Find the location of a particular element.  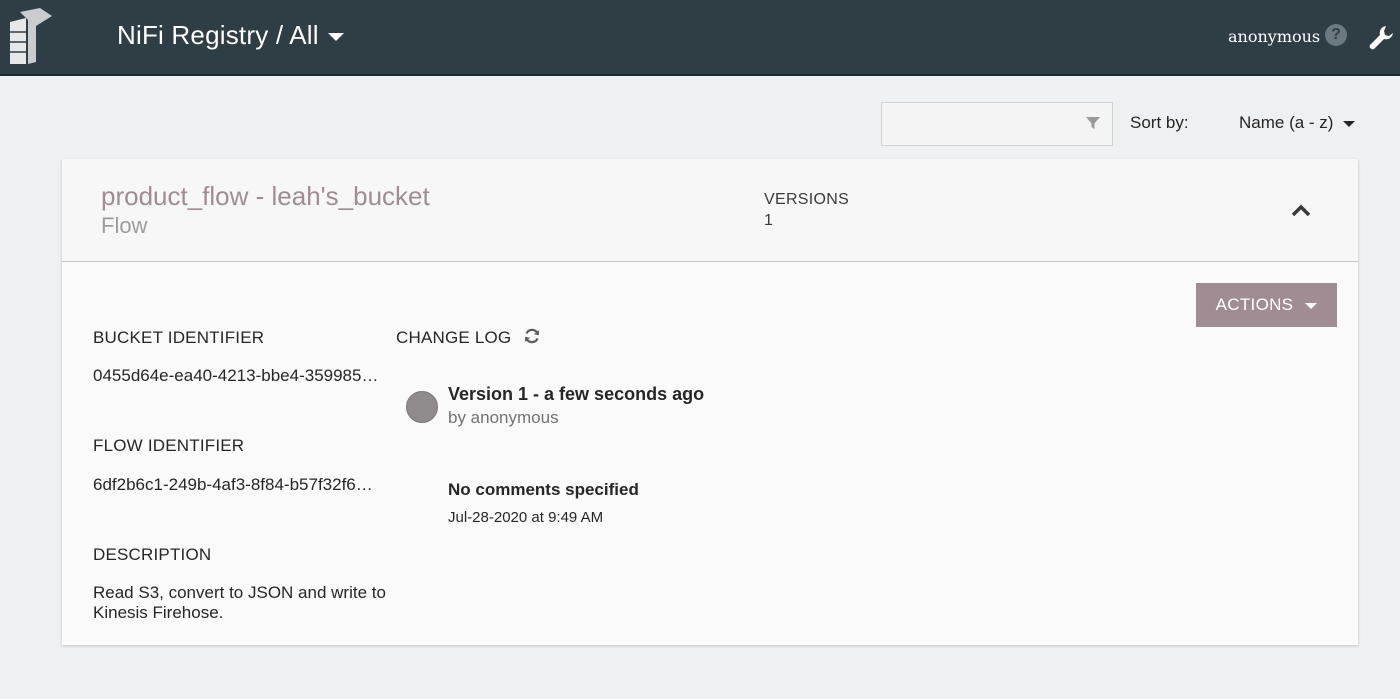

flow-identifier-label: FLOW IDENTIFIER is located at coordinates (169, 445).